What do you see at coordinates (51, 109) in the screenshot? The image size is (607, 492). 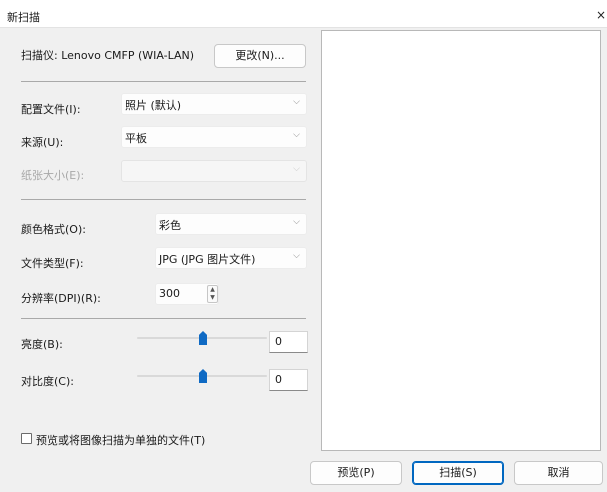 I see `profile-label: 配置文件(I):` at bounding box center [51, 109].